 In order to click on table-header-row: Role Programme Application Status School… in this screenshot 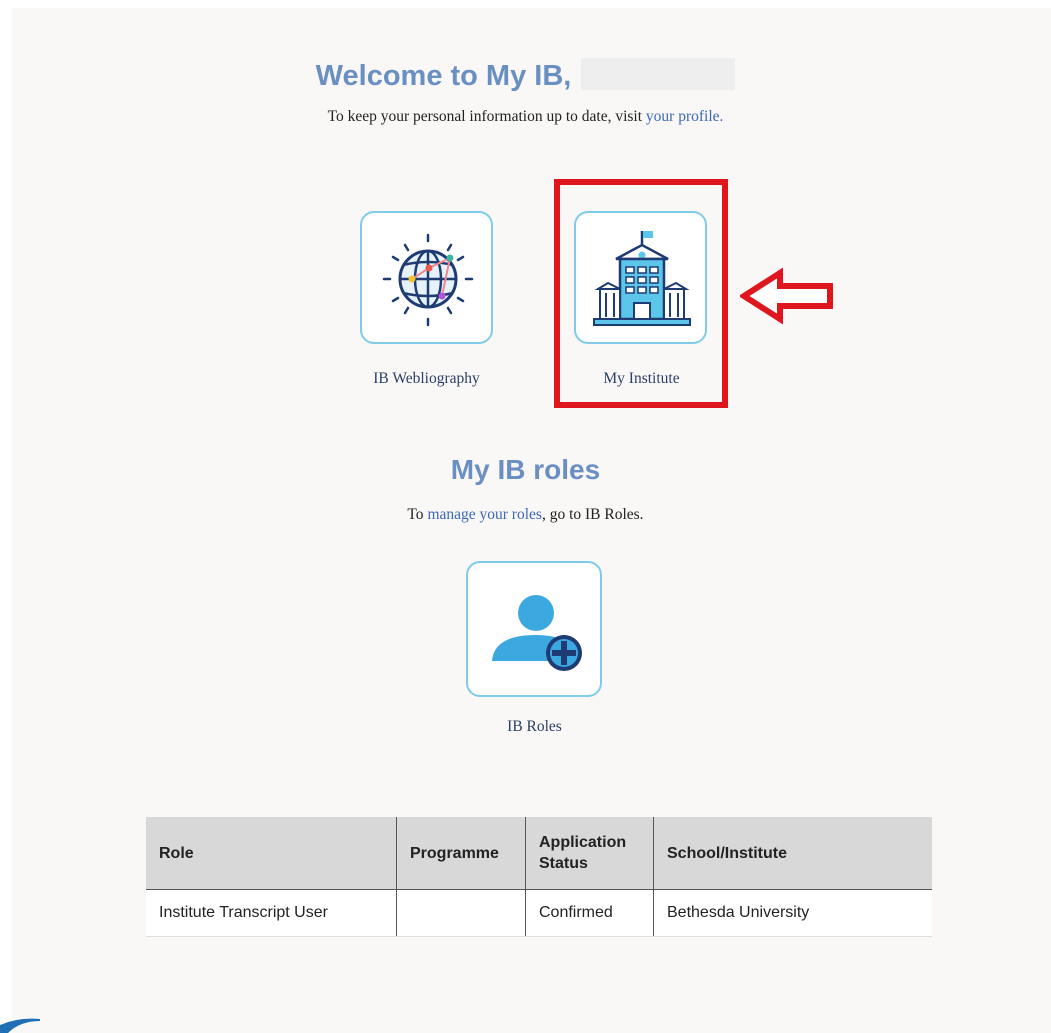, I will do `click(539, 853)`.